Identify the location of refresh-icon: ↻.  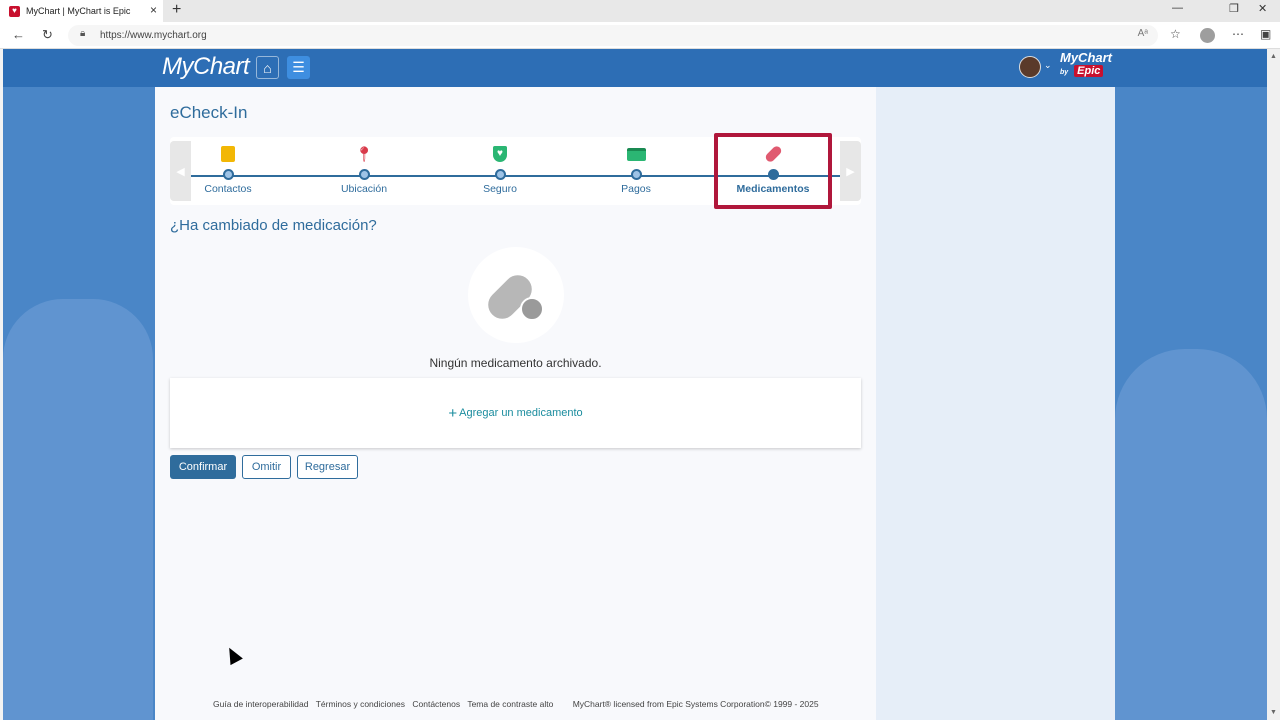
(47, 35).